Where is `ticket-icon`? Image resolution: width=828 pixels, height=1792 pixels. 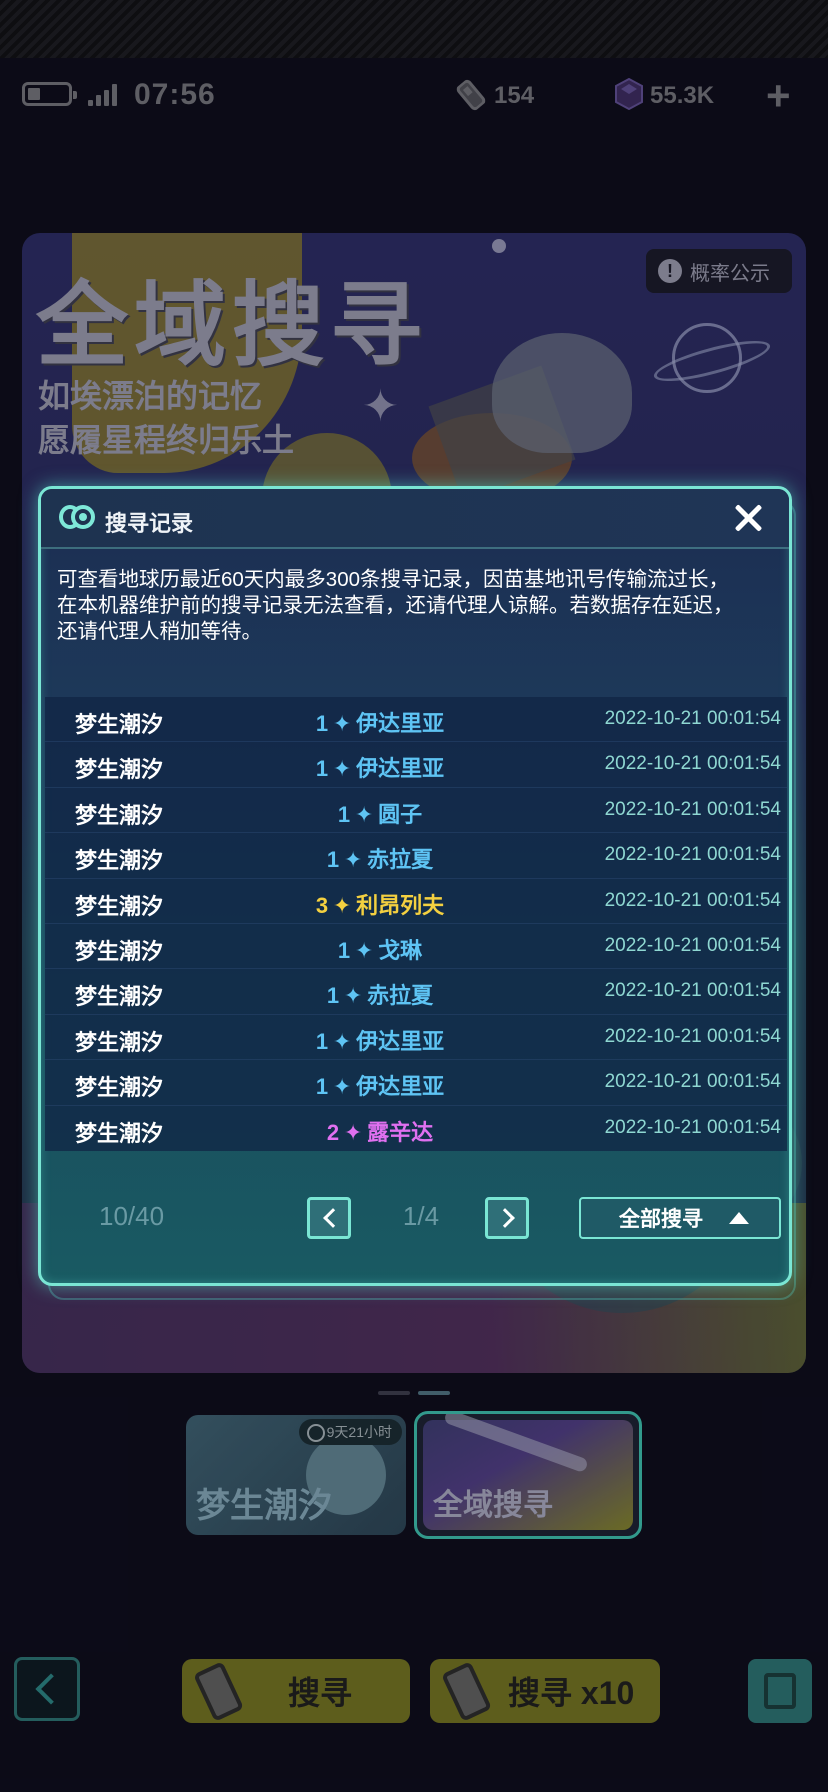
ticket-icon is located at coordinates (215, 1690).